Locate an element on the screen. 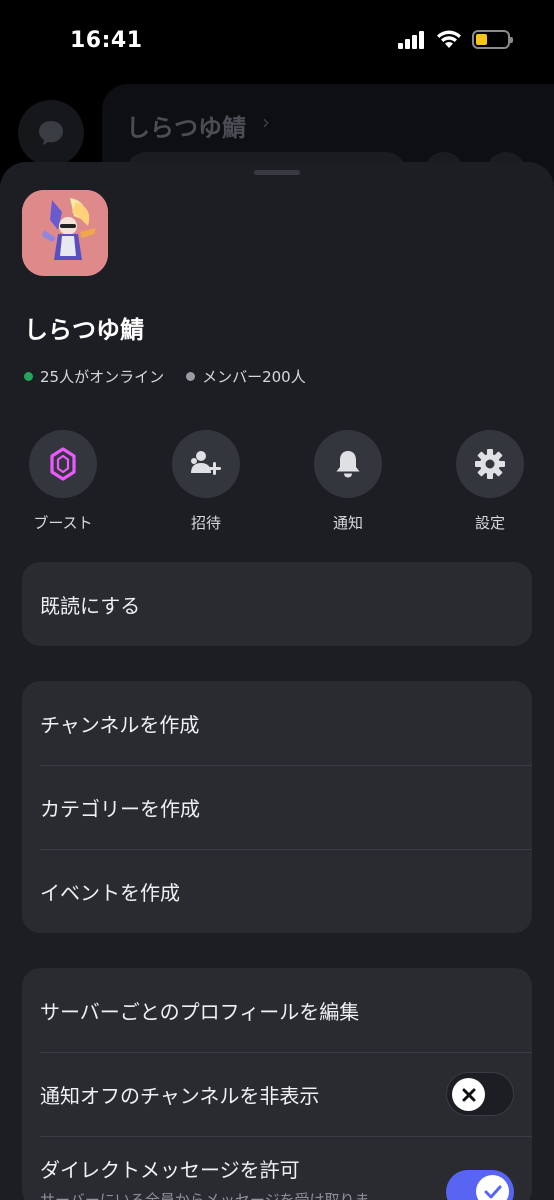  invite-user-plus-icon is located at coordinates (206, 463).